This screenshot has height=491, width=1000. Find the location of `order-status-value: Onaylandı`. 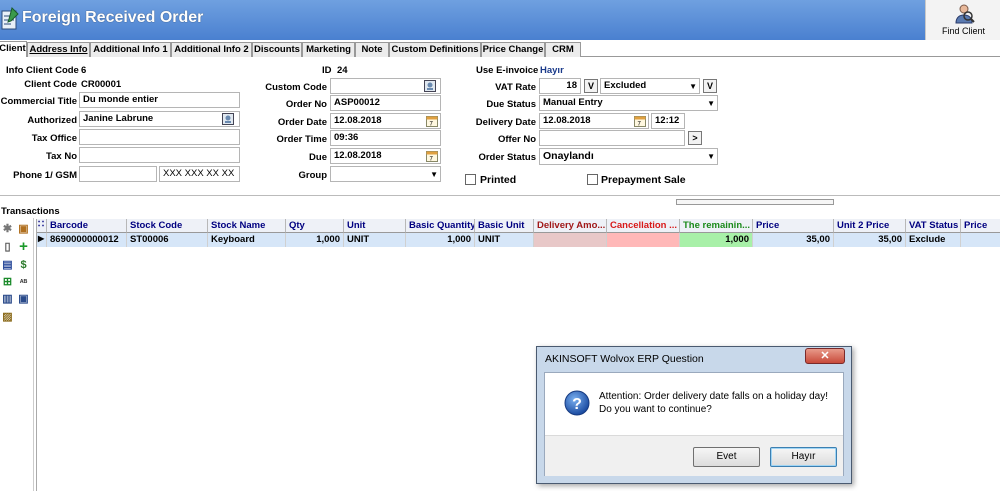

order-status-value: Onaylandı is located at coordinates (568, 156).